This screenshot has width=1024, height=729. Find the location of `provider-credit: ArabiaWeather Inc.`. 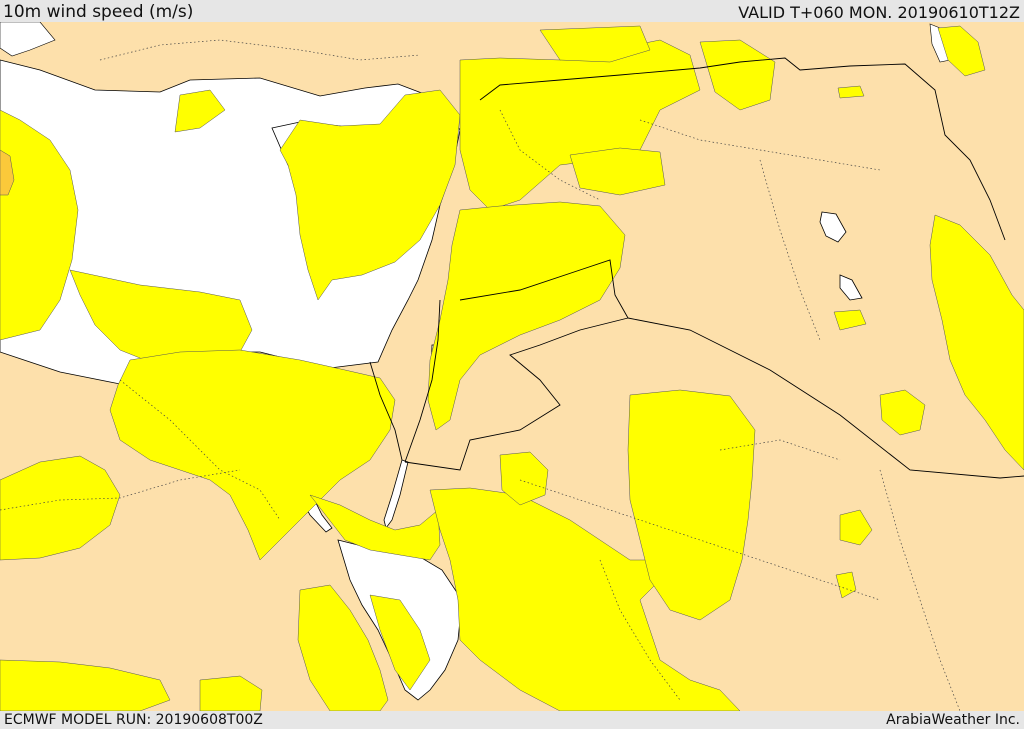

provider-credit: ArabiaWeather Inc. is located at coordinates (953, 720).